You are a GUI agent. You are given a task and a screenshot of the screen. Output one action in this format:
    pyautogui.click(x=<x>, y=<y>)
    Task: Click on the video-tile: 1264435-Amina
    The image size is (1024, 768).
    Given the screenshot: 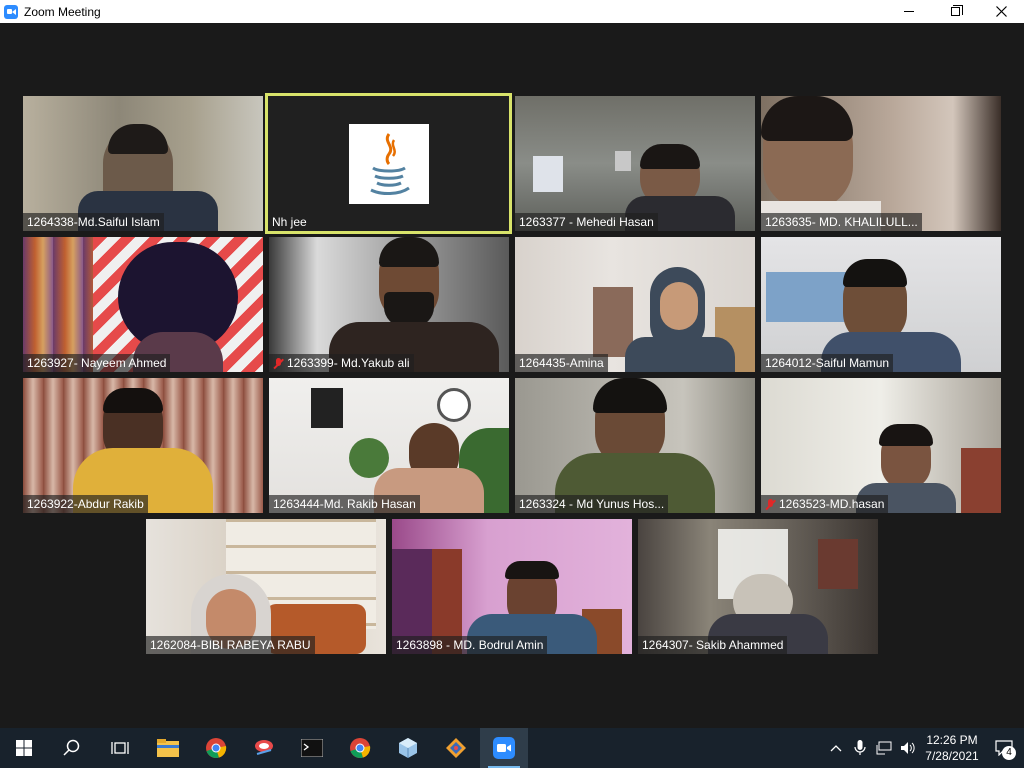 What is the action you would take?
    pyautogui.click(x=635, y=304)
    